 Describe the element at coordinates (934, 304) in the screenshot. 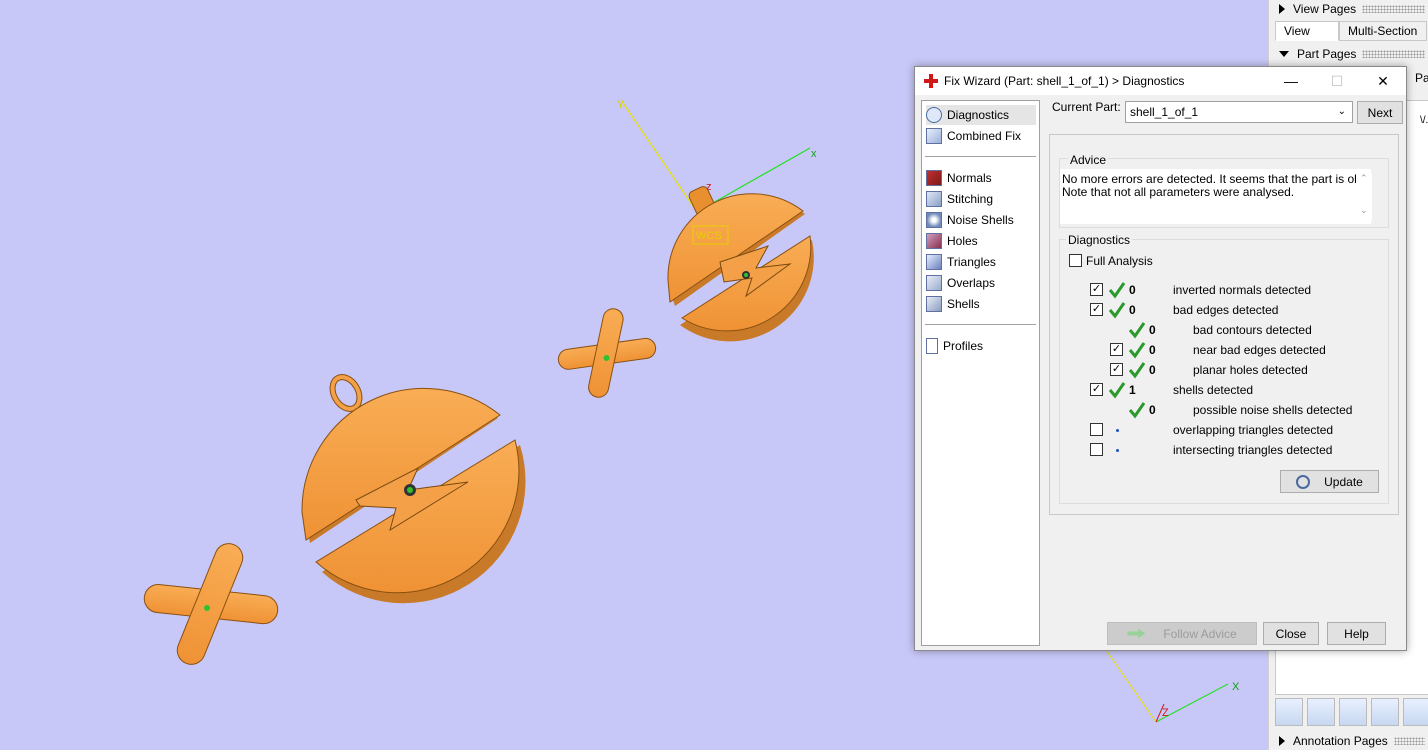

I see `shells-icon` at that location.